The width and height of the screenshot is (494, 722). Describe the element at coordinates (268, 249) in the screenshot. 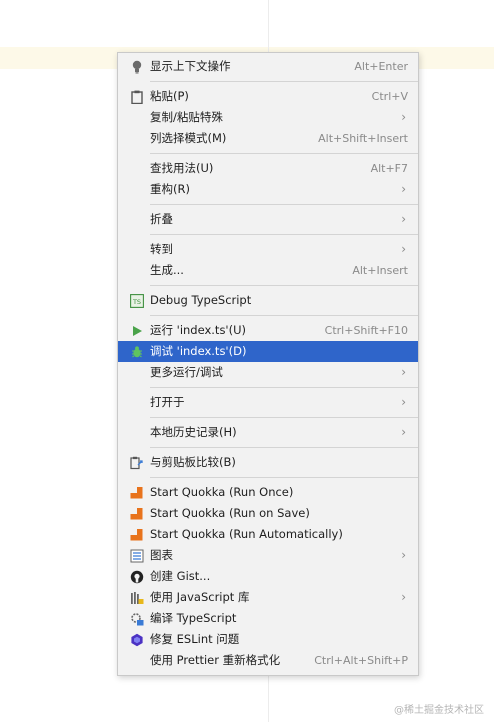

I see `menu-item-goto: 转到 ›` at that location.